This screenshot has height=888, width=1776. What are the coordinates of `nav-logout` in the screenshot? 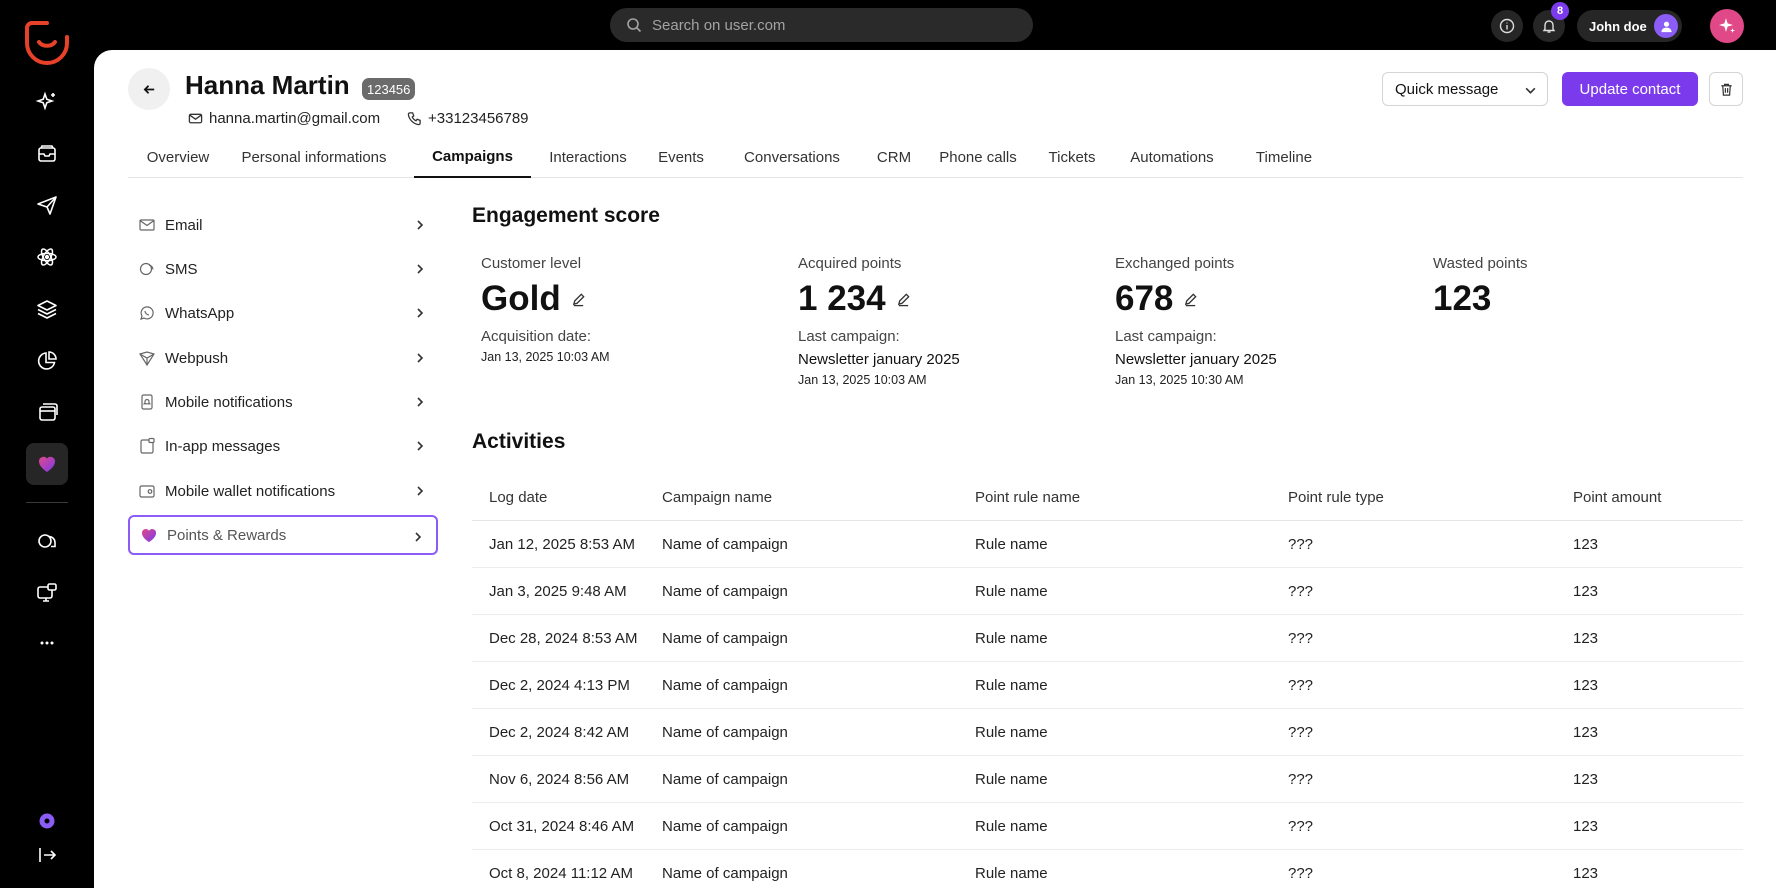 It's located at (47, 855).